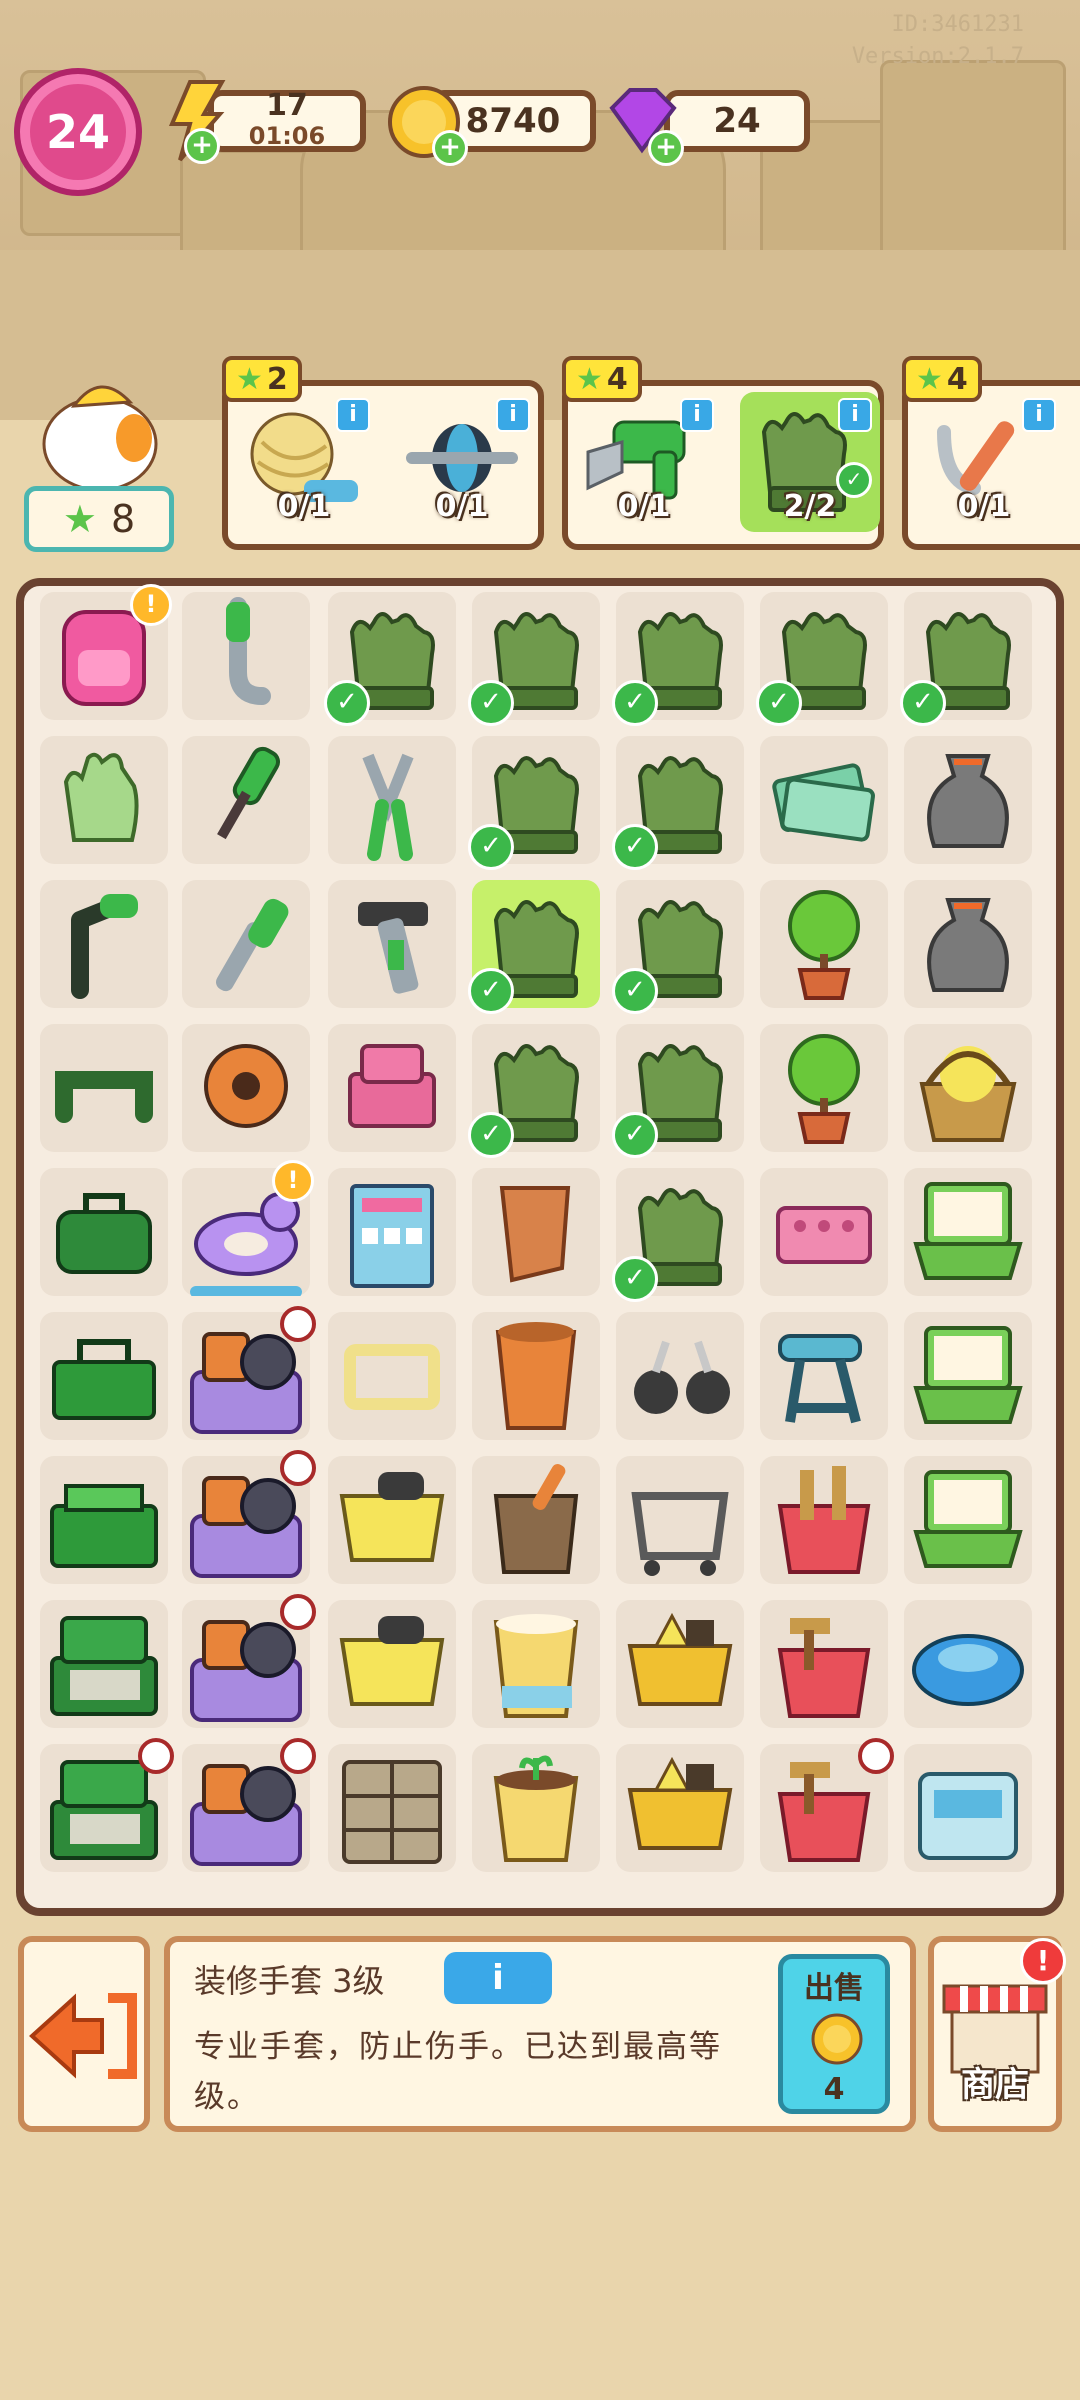 The width and height of the screenshot is (1080, 2400). What do you see at coordinates (246, 800) in the screenshot?
I see `board-cell-screwdriver` at bounding box center [246, 800].